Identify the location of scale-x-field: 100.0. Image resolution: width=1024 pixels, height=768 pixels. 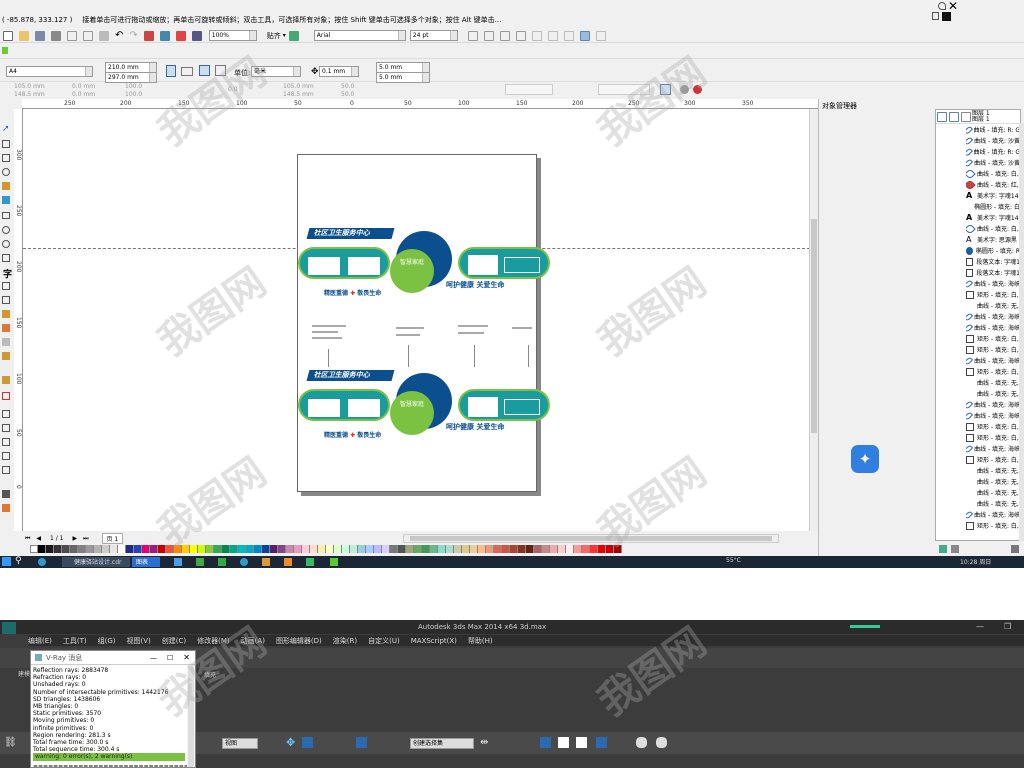
(133, 86).